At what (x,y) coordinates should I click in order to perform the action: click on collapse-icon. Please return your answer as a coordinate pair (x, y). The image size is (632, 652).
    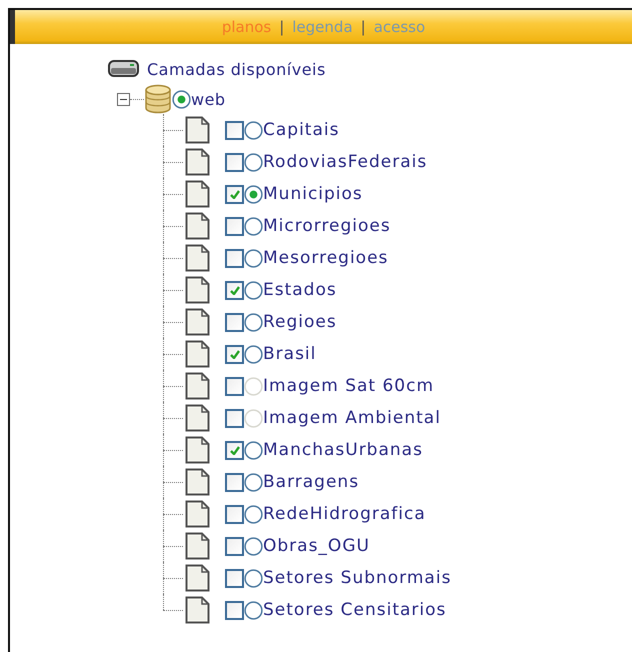
    Looking at the image, I should click on (123, 99).